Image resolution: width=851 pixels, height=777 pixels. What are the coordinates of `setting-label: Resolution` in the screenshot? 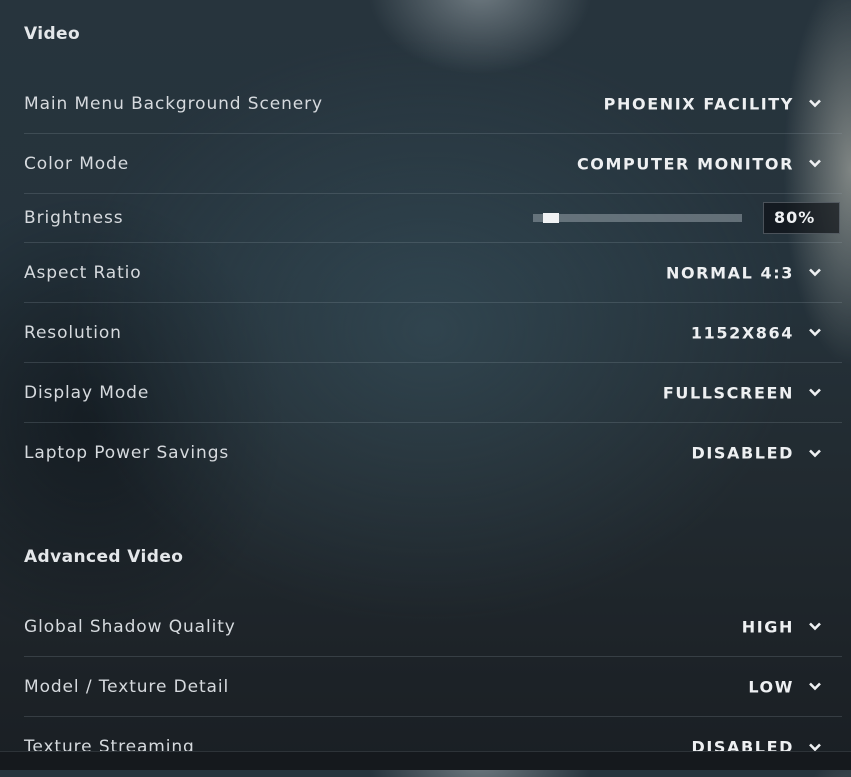 It's located at (73, 332).